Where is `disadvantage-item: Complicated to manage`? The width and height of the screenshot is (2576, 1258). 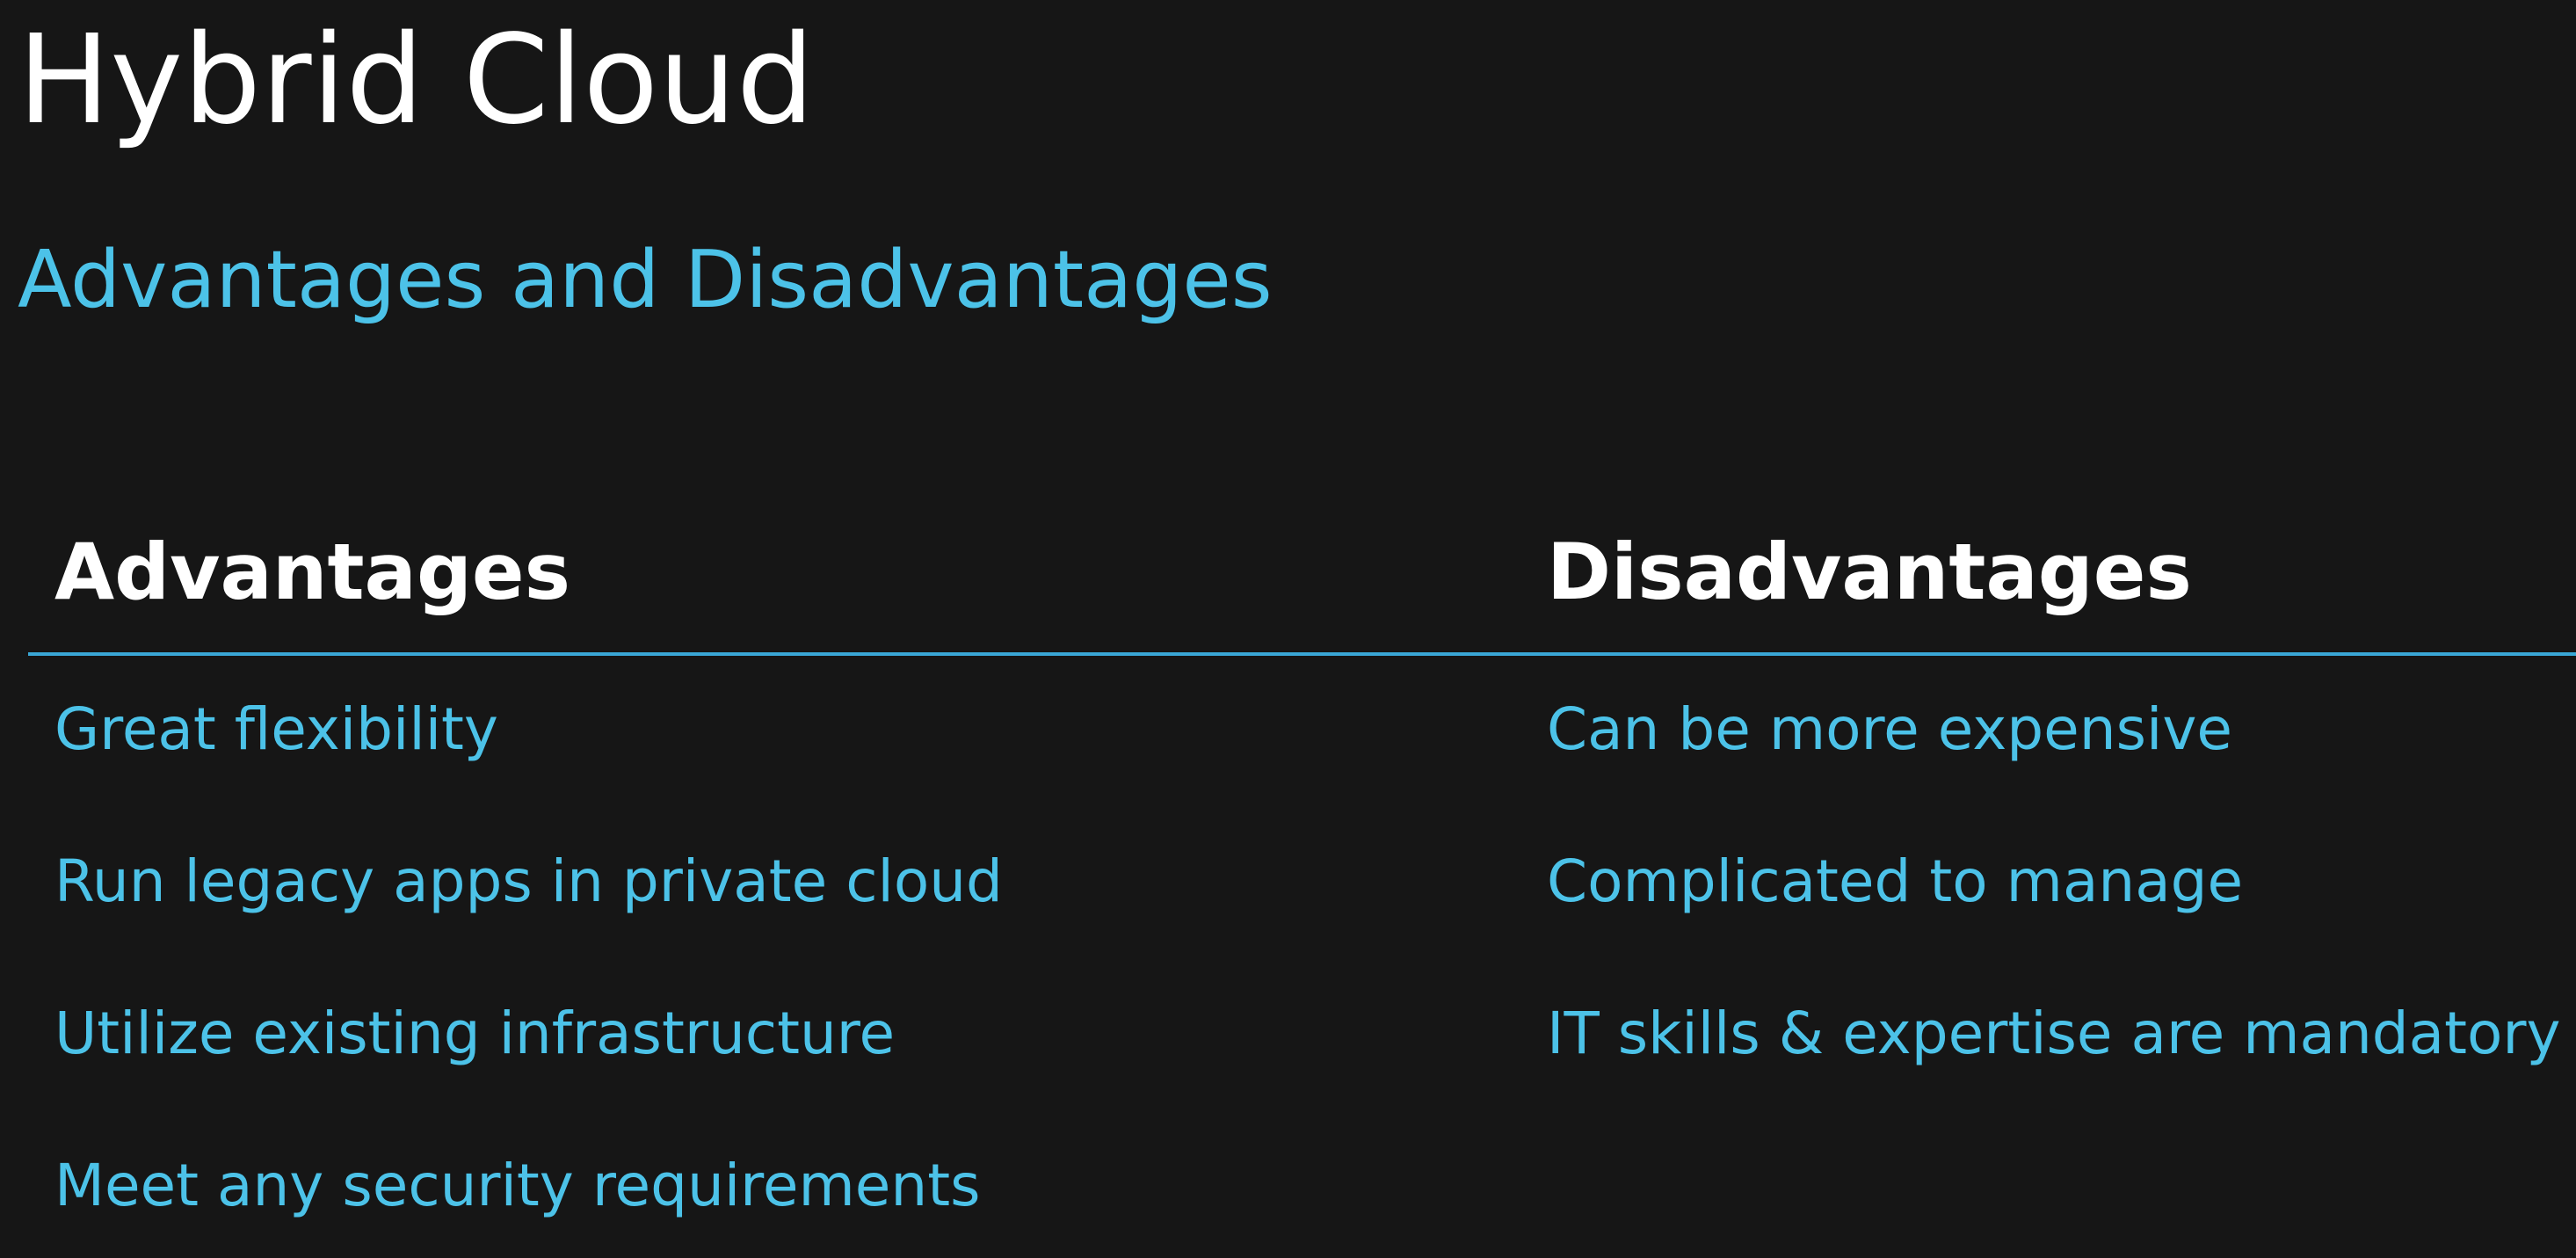
disadvantage-item: Complicated to manage is located at coordinates (1895, 881).